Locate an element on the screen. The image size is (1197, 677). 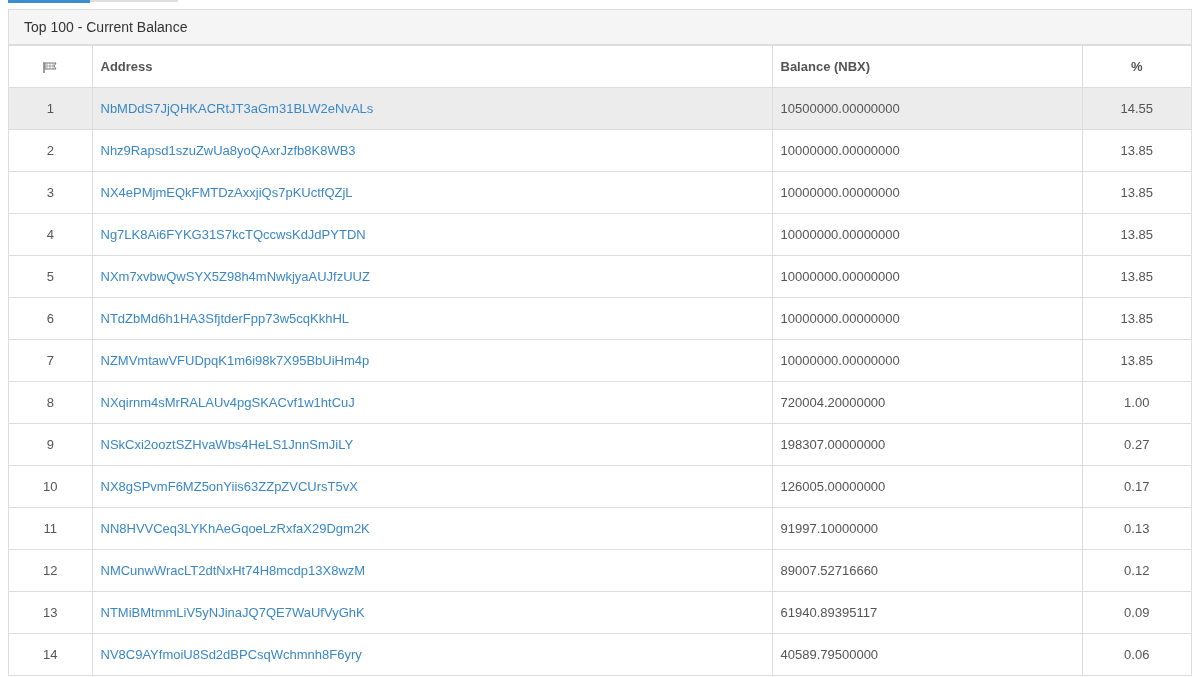
address-link: NN8HVVCeq3LYKhAeGqoeLzRxfaX29Dgm2K is located at coordinates (235, 528).